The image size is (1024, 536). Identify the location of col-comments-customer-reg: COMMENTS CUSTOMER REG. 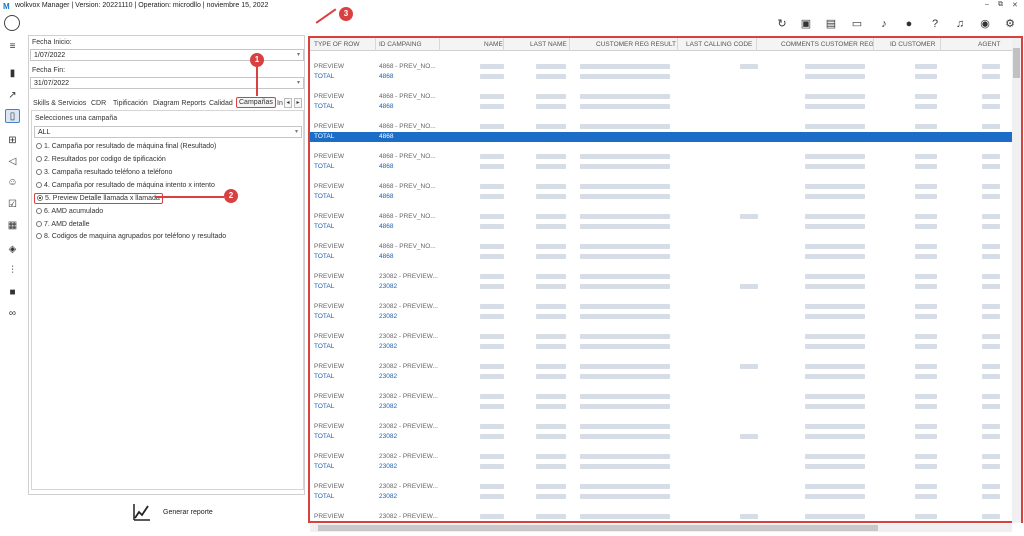
(827, 44).